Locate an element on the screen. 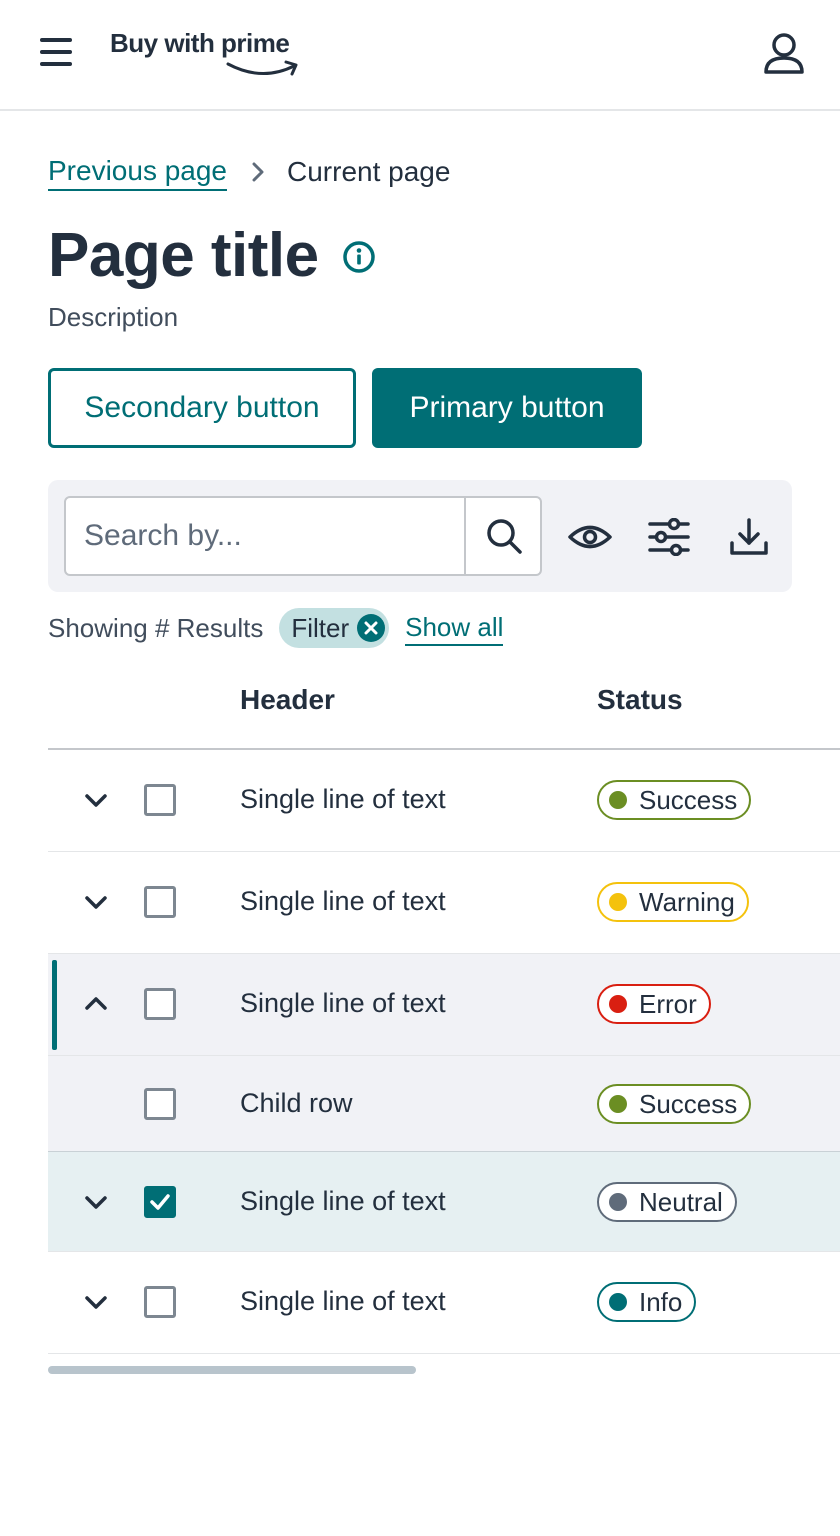 Image resolution: width=840 pixels, height=1536 pixels. status-label: Neutral is located at coordinates (681, 1201).